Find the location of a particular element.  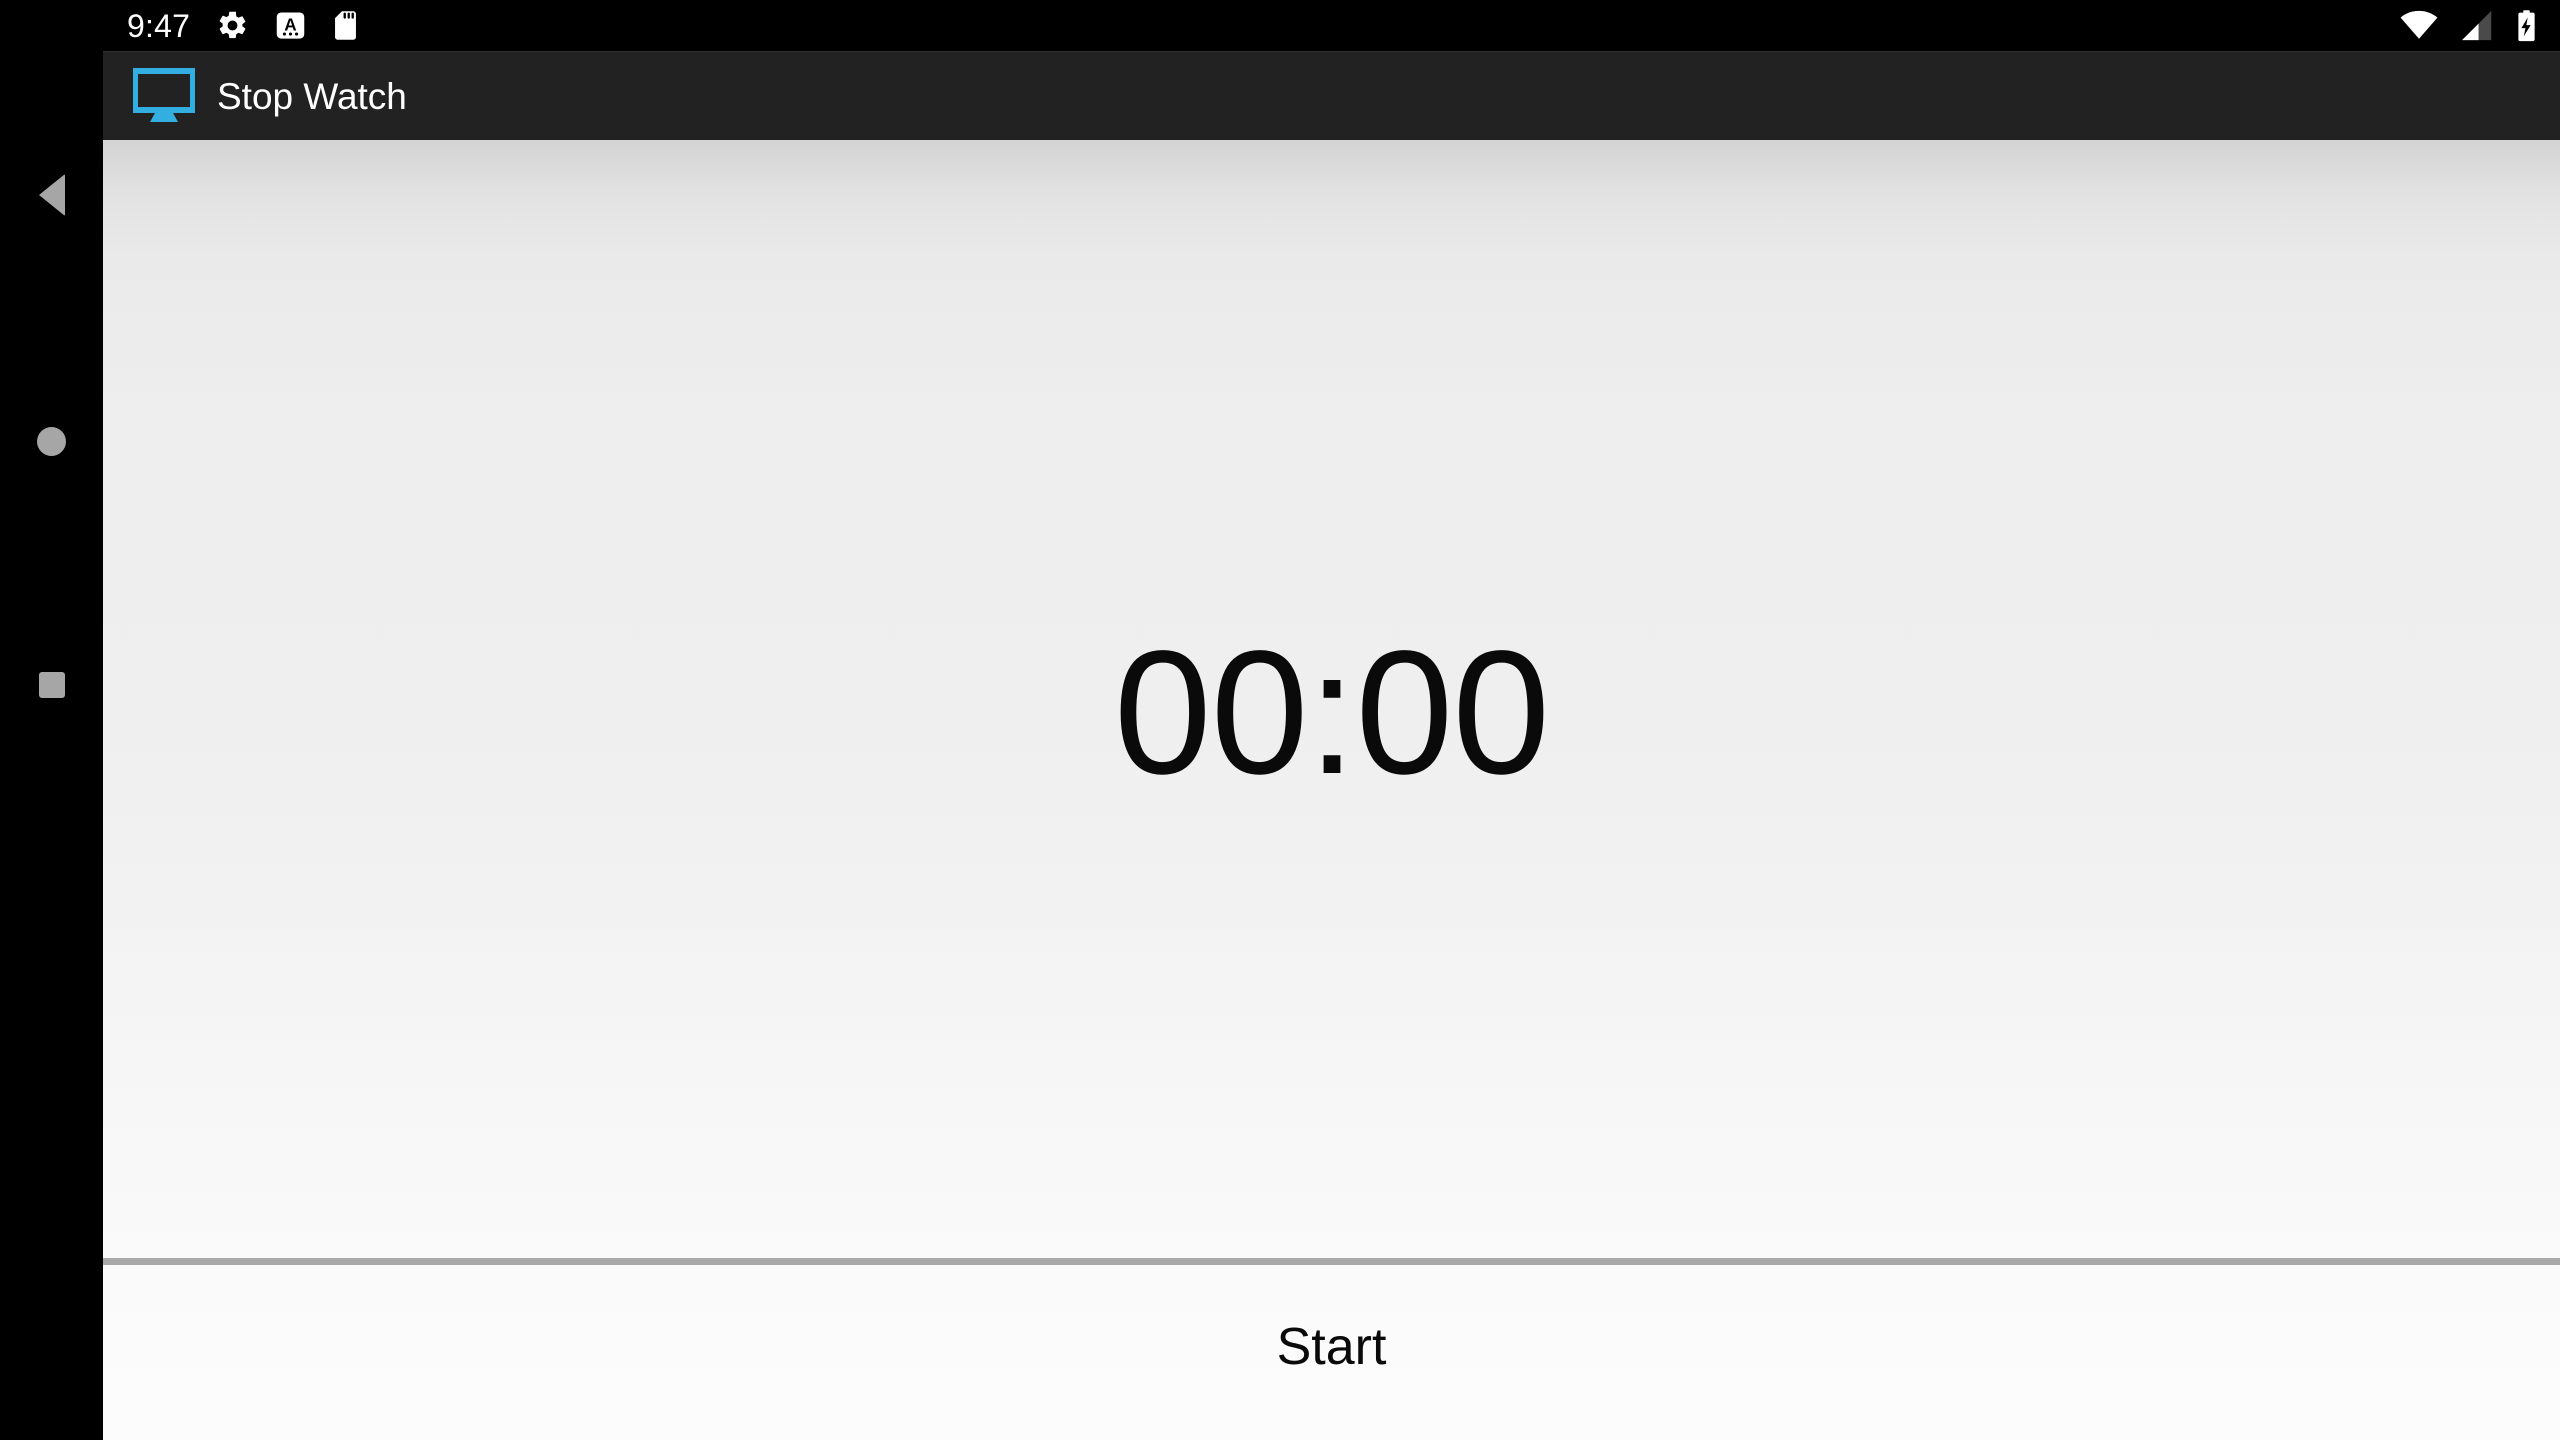

settings-gear-icon is located at coordinates (232, 25).